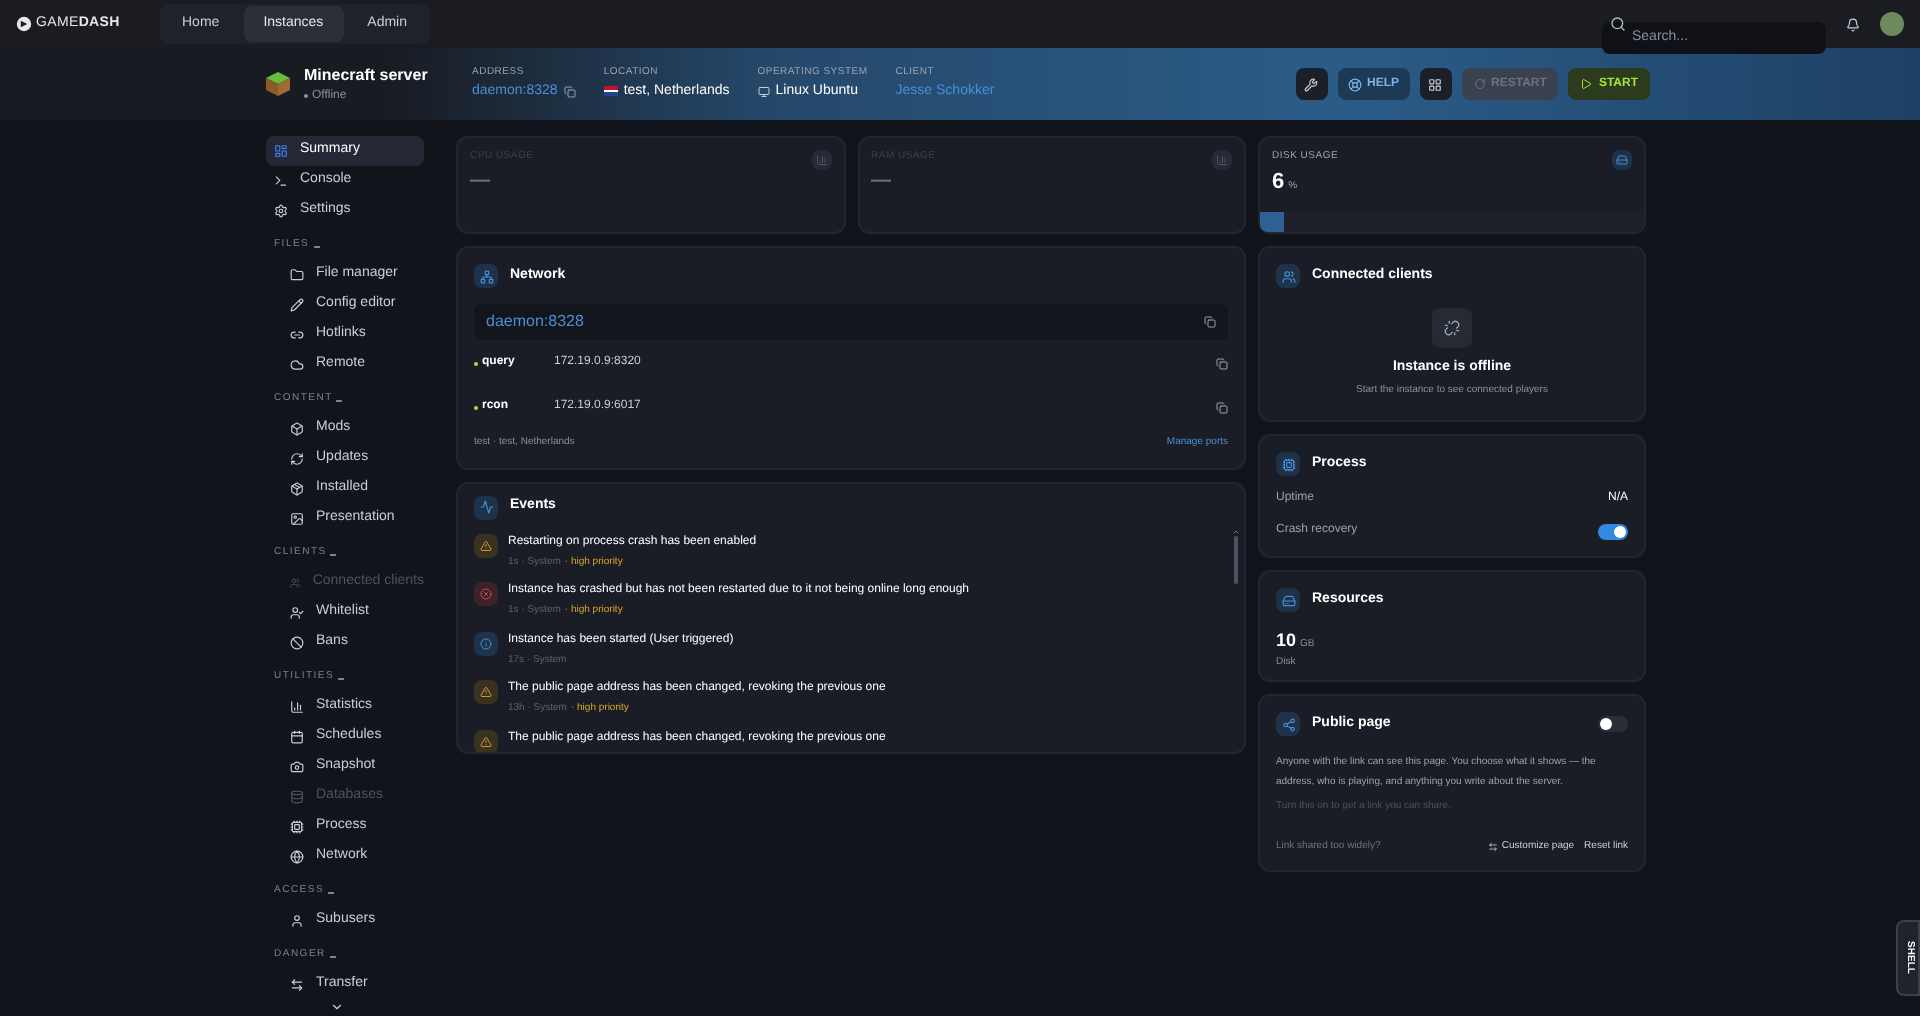 This screenshot has height=1016, width=1920. What do you see at coordinates (1492, 846) in the screenshot?
I see `swap-icon` at bounding box center [1492, 846].